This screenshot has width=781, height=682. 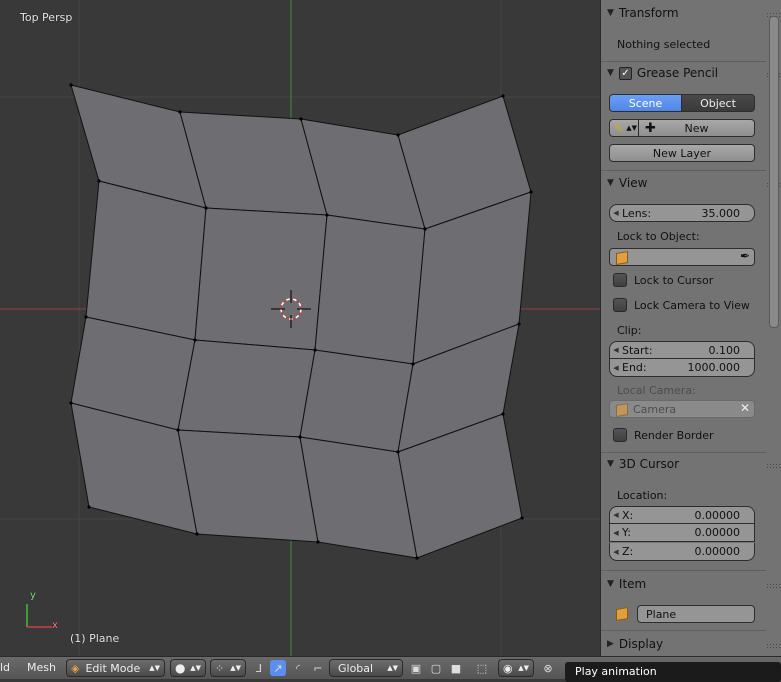 I want to click on cursor-3d-header: ▼ 3D Cursor, so click(x=685, y=464).